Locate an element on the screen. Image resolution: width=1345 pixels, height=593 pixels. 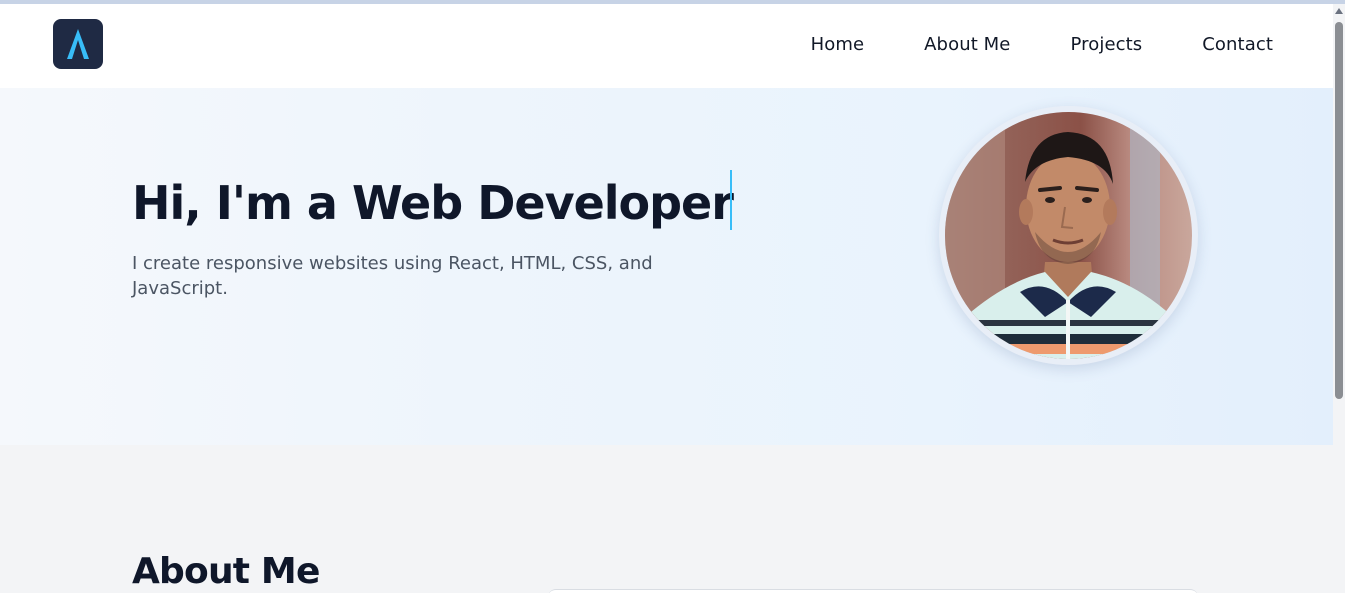
scroll-up-arrow-icon is located at coordinates (1339, 11).